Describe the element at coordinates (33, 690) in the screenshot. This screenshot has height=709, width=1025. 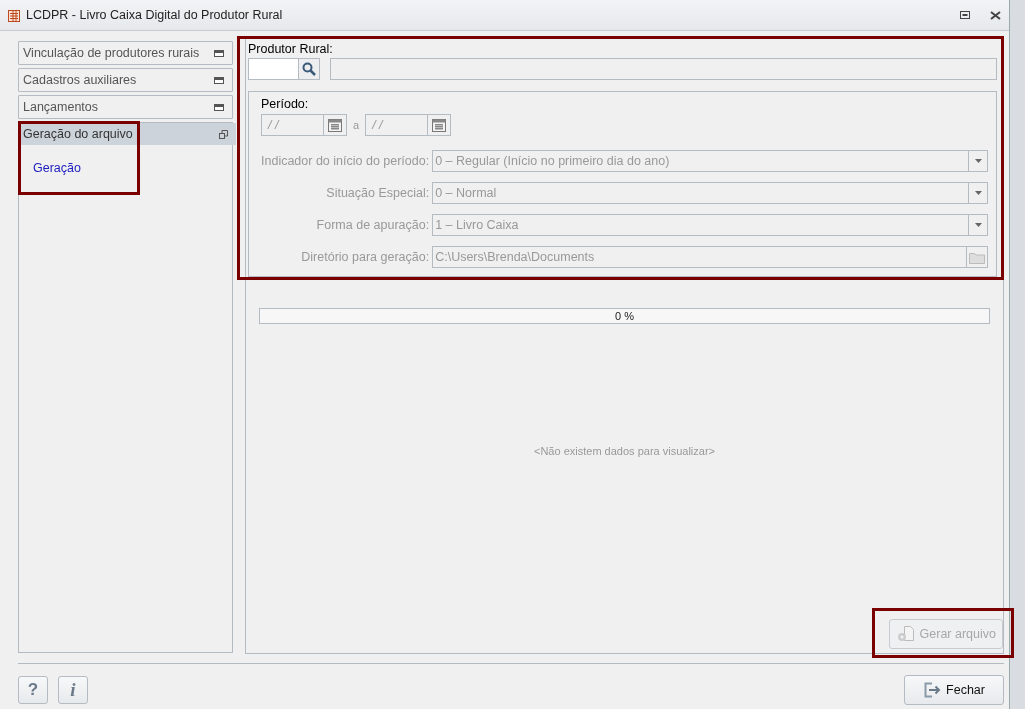
I see `help-button: ?` at that location.